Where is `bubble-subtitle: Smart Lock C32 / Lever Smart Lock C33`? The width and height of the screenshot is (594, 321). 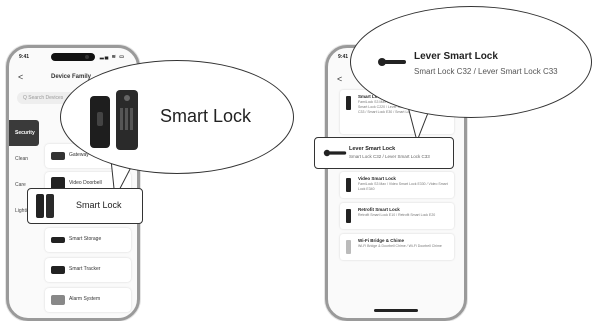
bubble-subtitle: Smart Lock C32 / Lever Smart Lock C33 is located at coordinates (486, 71).